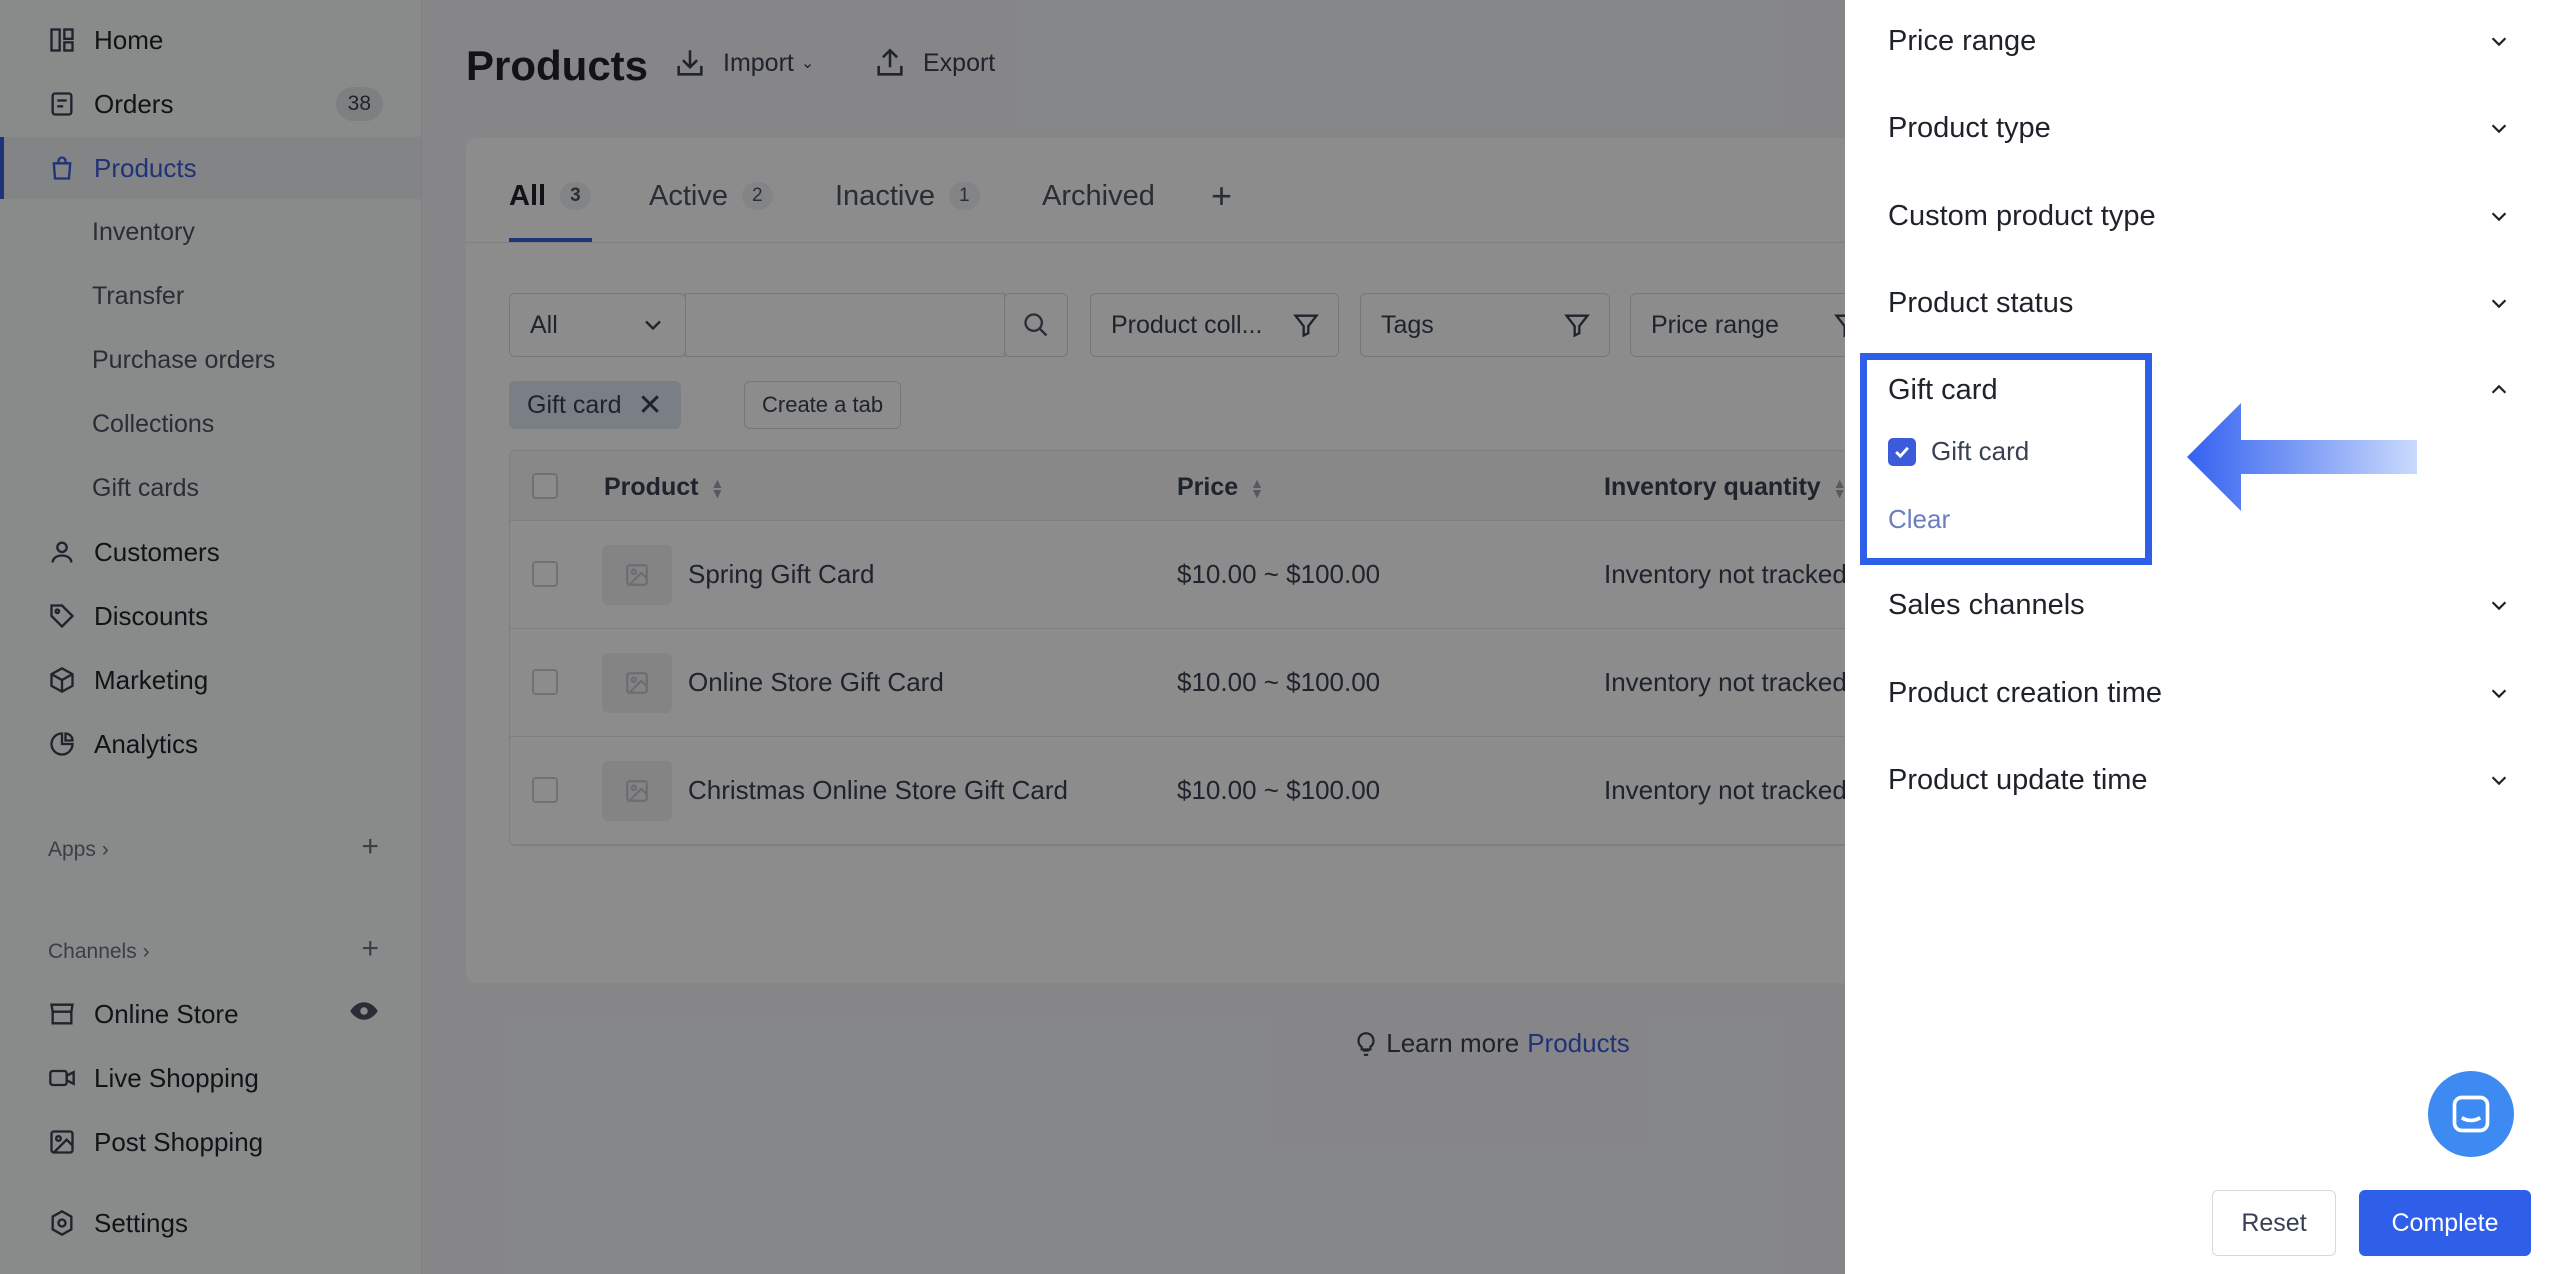 This screenshot has height=1274, width=2550. What do you see at coordinates (2208, 693) in the screenshot?
I see `accordion-product-creation-time: Product creation time` at bounding box center [2208, 693].